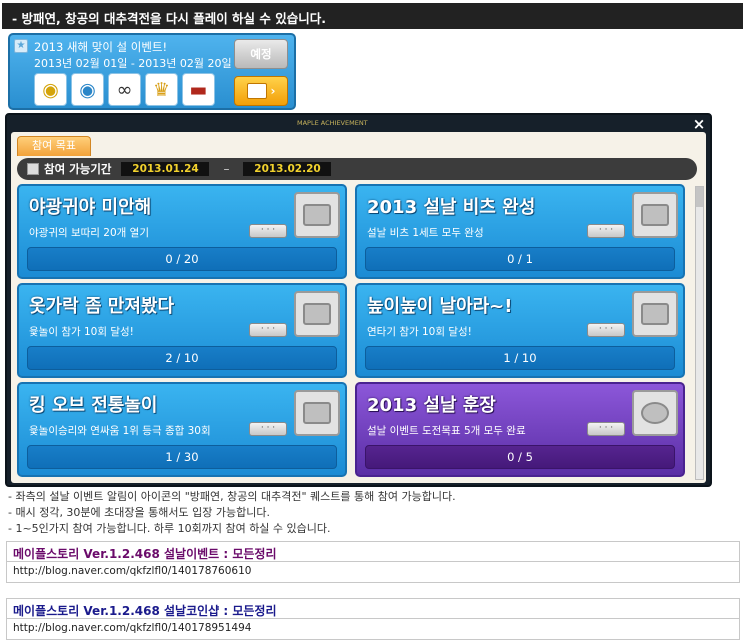 The width and height of the screenshot is (747, 643). I want to click on achievement-card: 야광귀야 미안해 야광귀의 보따리 20개 열기 · · · 0 / 20, so click(182, 231).